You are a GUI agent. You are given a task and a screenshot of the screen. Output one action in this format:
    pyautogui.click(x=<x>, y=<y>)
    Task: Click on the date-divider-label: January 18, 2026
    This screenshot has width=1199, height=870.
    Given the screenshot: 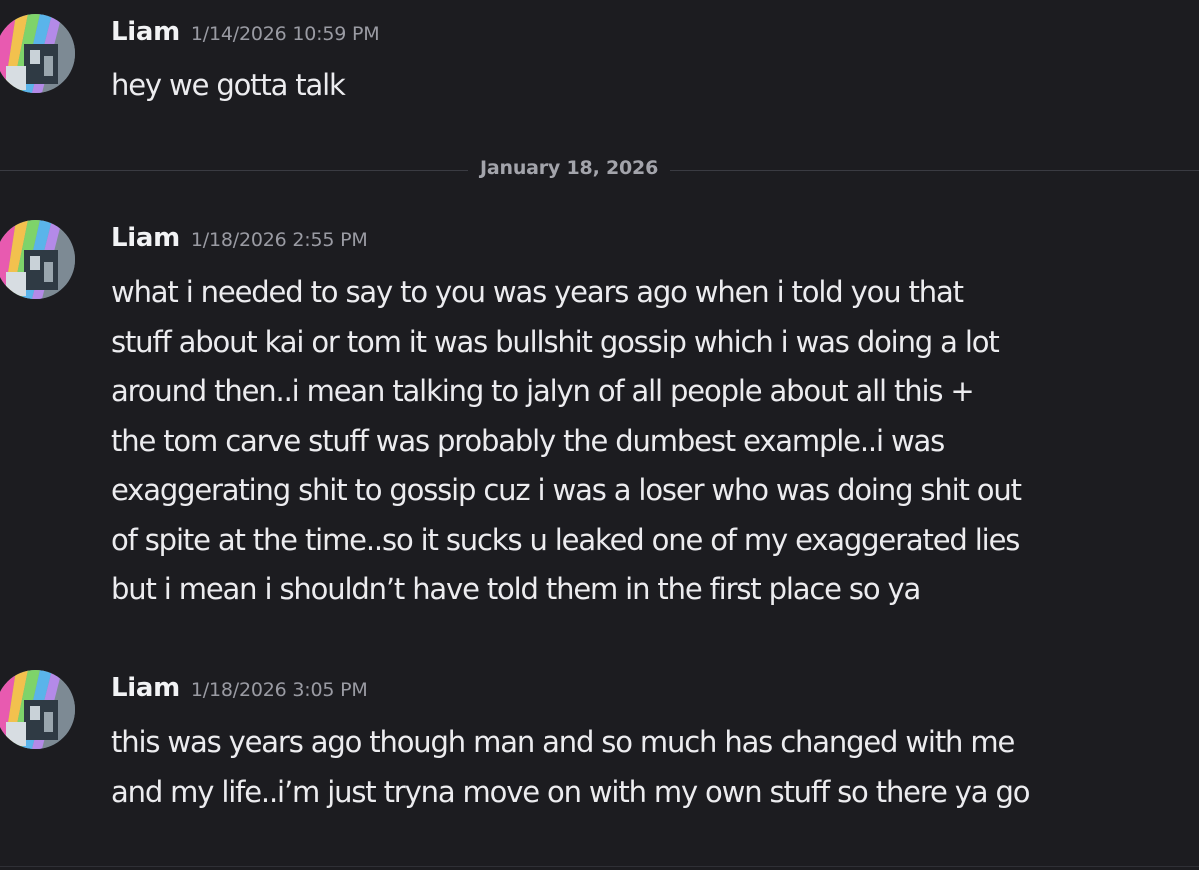 What is the action you would take?
    pyautogui.click(x=569, y=168)
    